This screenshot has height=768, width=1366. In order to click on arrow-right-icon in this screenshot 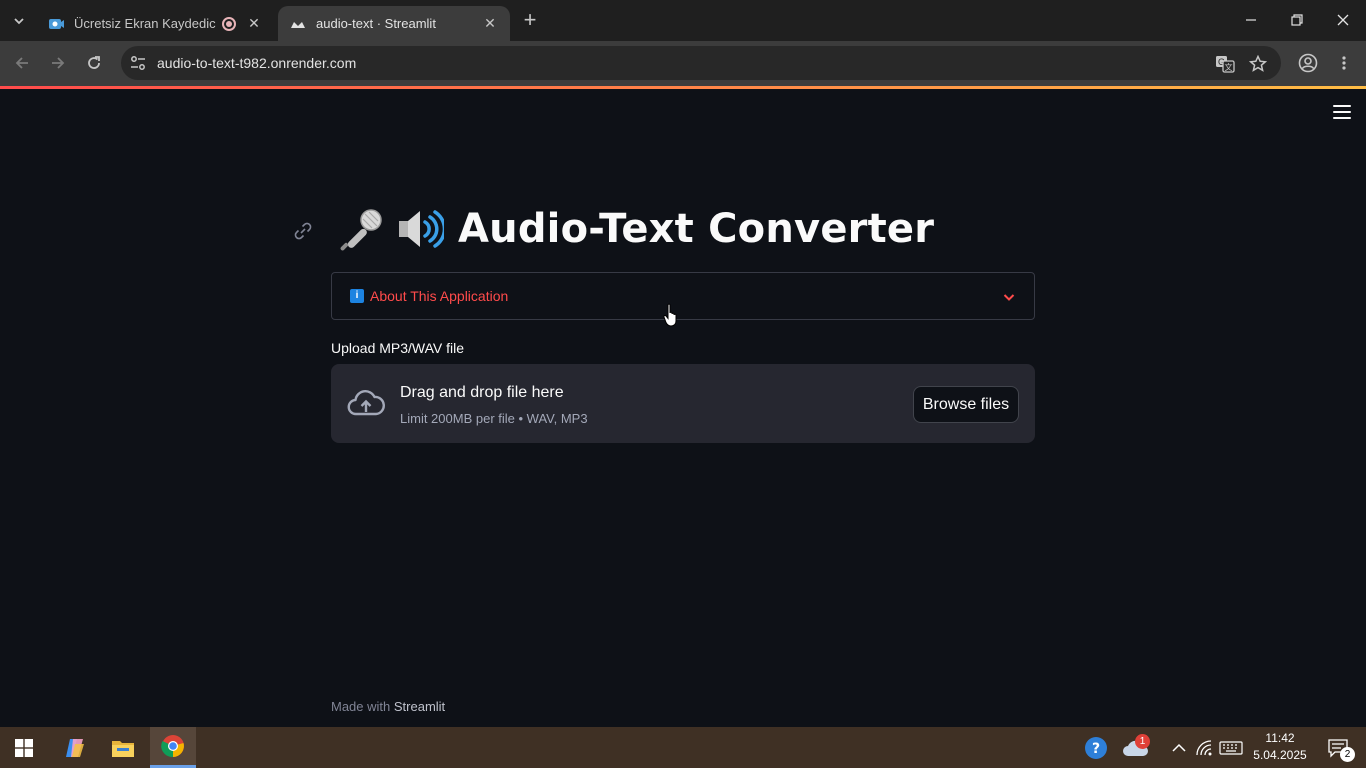, I will do `click(58, 63)`.